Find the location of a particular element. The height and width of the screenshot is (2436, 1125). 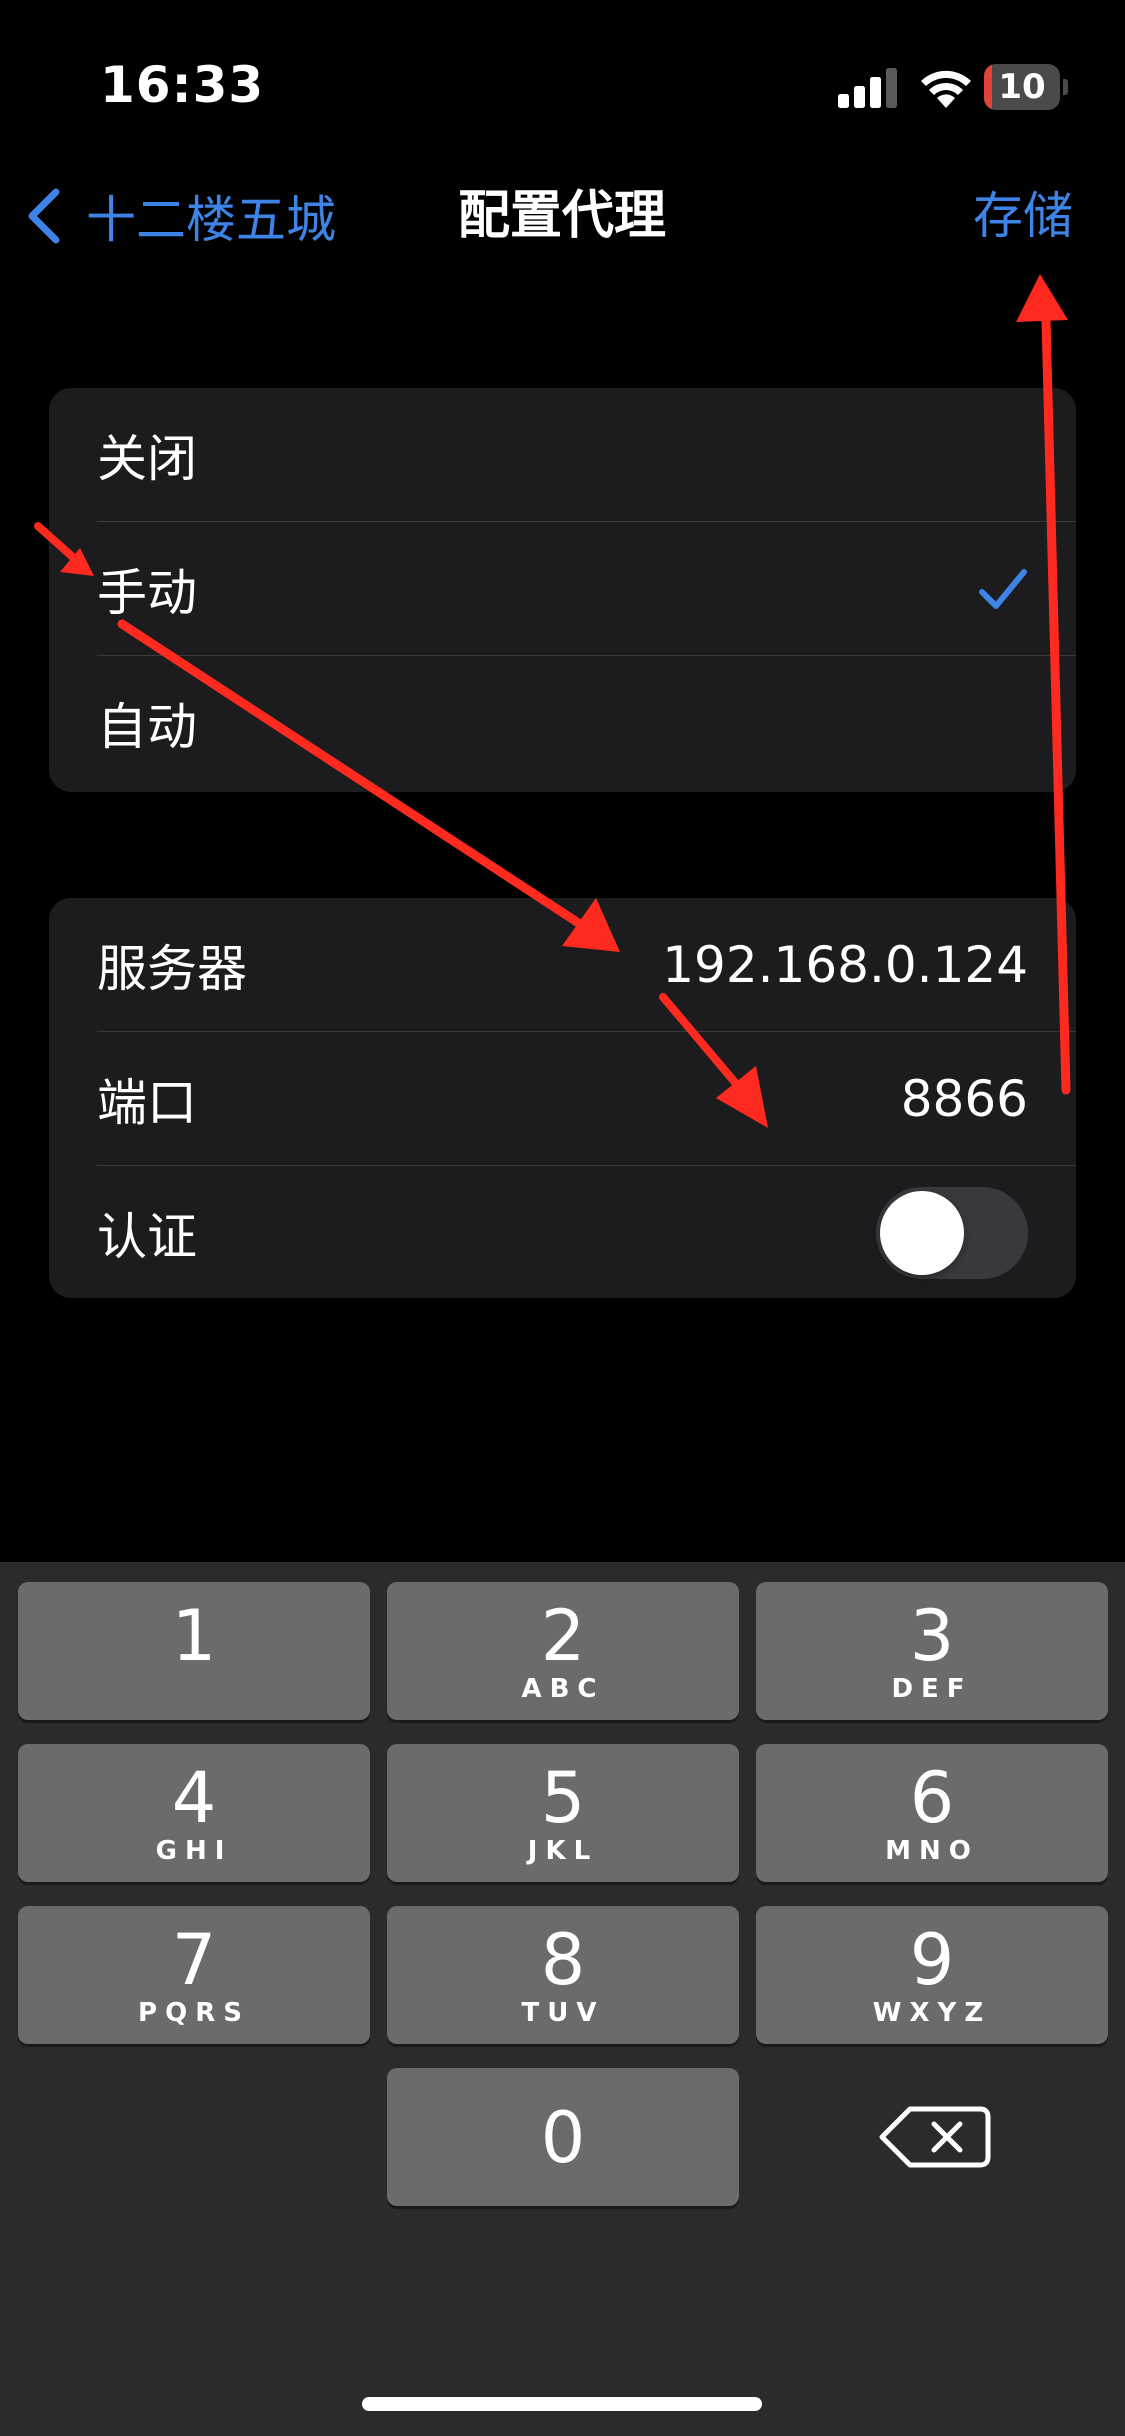

battery-level: 10 is located at coordinates (1022, 87).